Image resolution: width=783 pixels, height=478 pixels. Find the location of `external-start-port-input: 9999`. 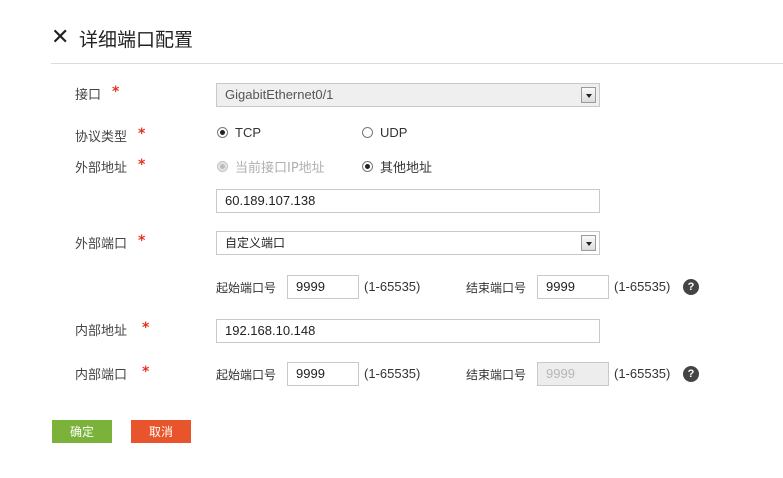

external-start-port-input: 9999 is located at coordinates (323, 287).